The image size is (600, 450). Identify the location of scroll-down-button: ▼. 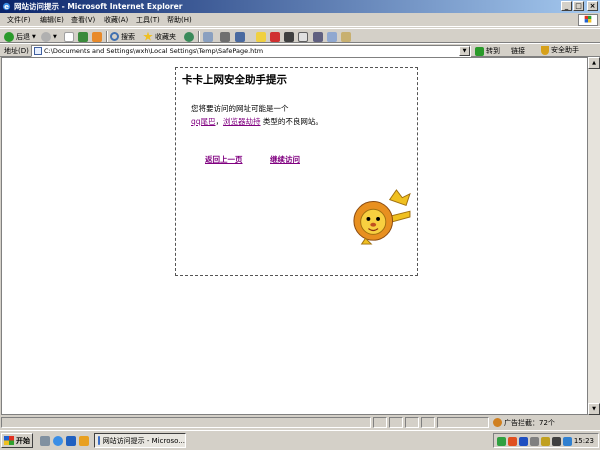
(594, 409).